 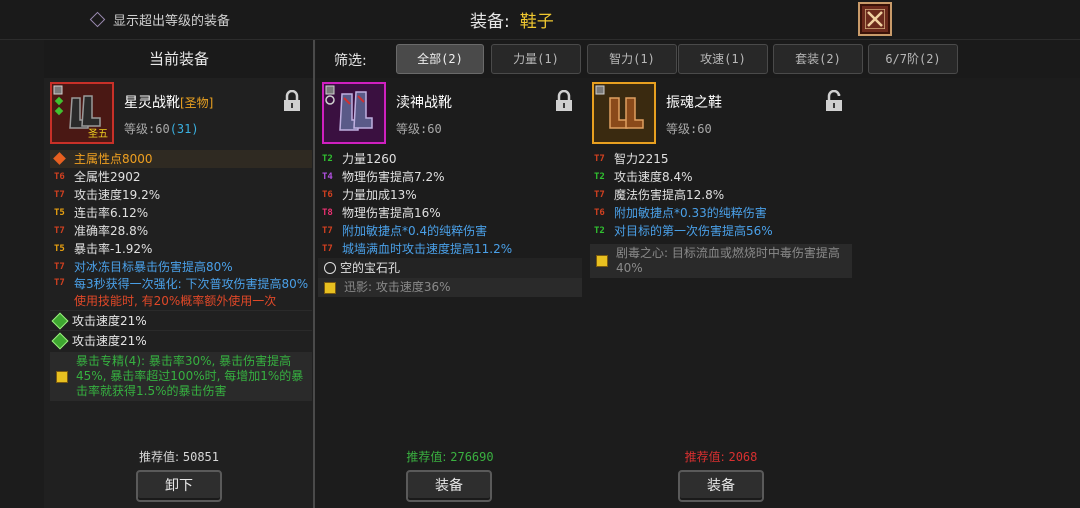 What do you see at coordinates (632, 59) in the screenshot?
I see `filter-tab-intelligence: 智力(1)` at bounding box center [632, 59].